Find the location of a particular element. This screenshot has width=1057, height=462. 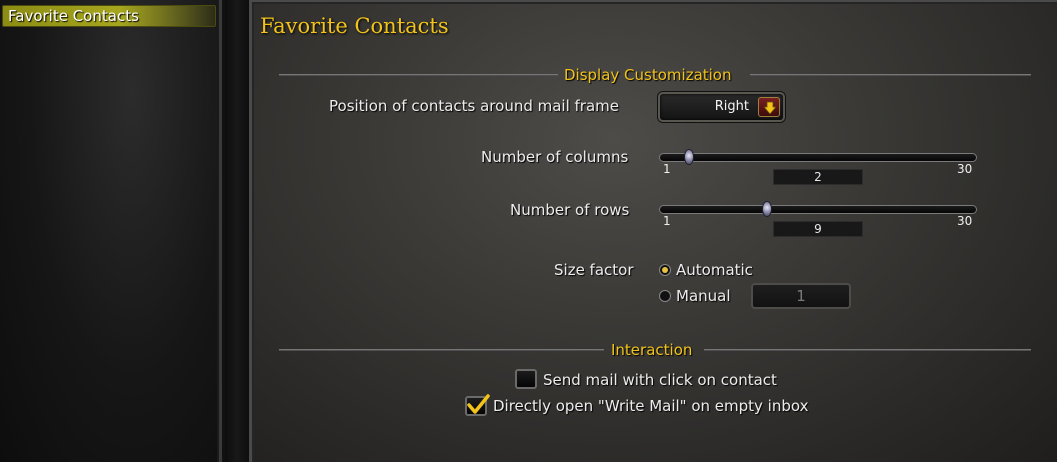

columns-slider-max: 30 is located at coordinates (965, 169).